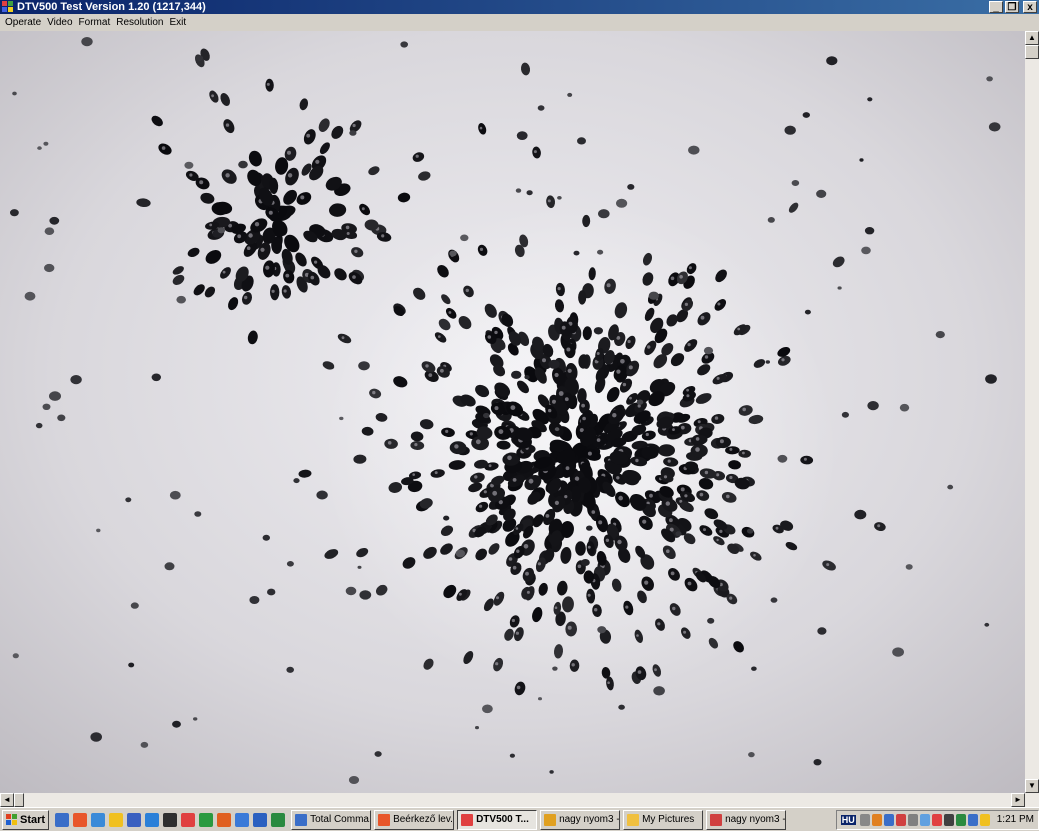  I want to click on close-button: x, so click(1030, 7).